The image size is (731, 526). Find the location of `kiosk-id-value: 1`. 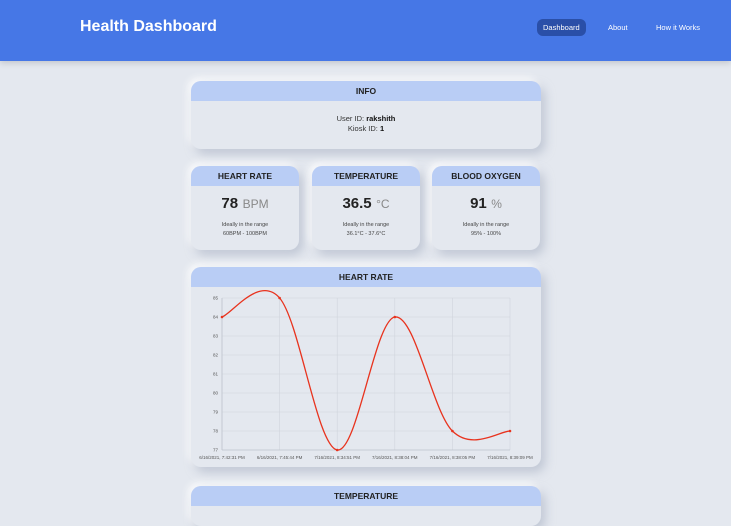

kiosk-id-value: 1 is located at coordinates (382, 128).